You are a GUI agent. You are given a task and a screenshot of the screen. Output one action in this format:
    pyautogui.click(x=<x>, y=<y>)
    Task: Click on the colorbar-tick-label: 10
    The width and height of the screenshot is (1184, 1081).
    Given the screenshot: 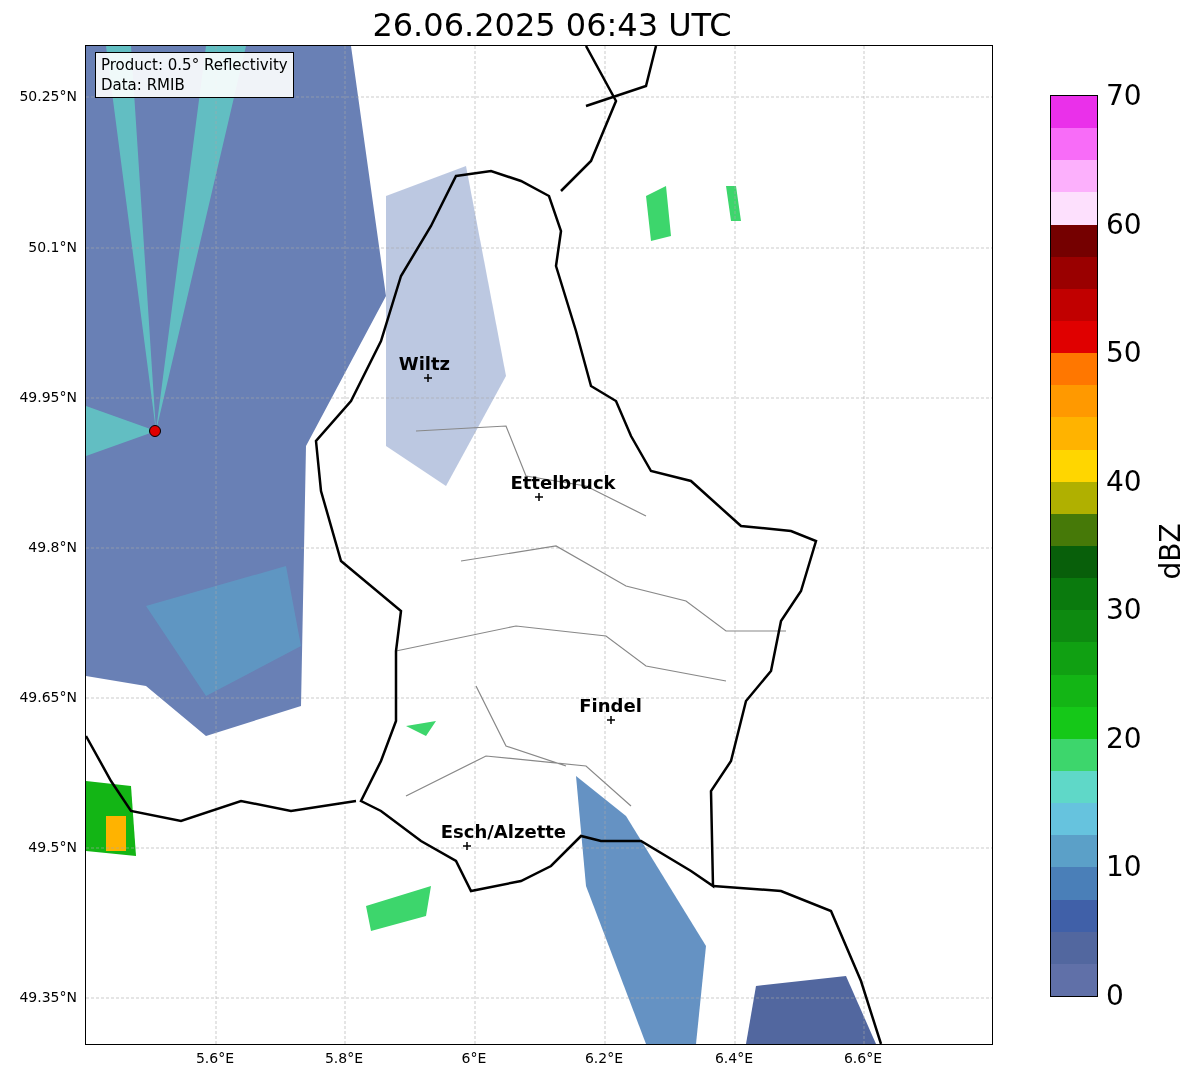 What is the action you would take?
    pyautogui.click(x=1124, y=867)
    